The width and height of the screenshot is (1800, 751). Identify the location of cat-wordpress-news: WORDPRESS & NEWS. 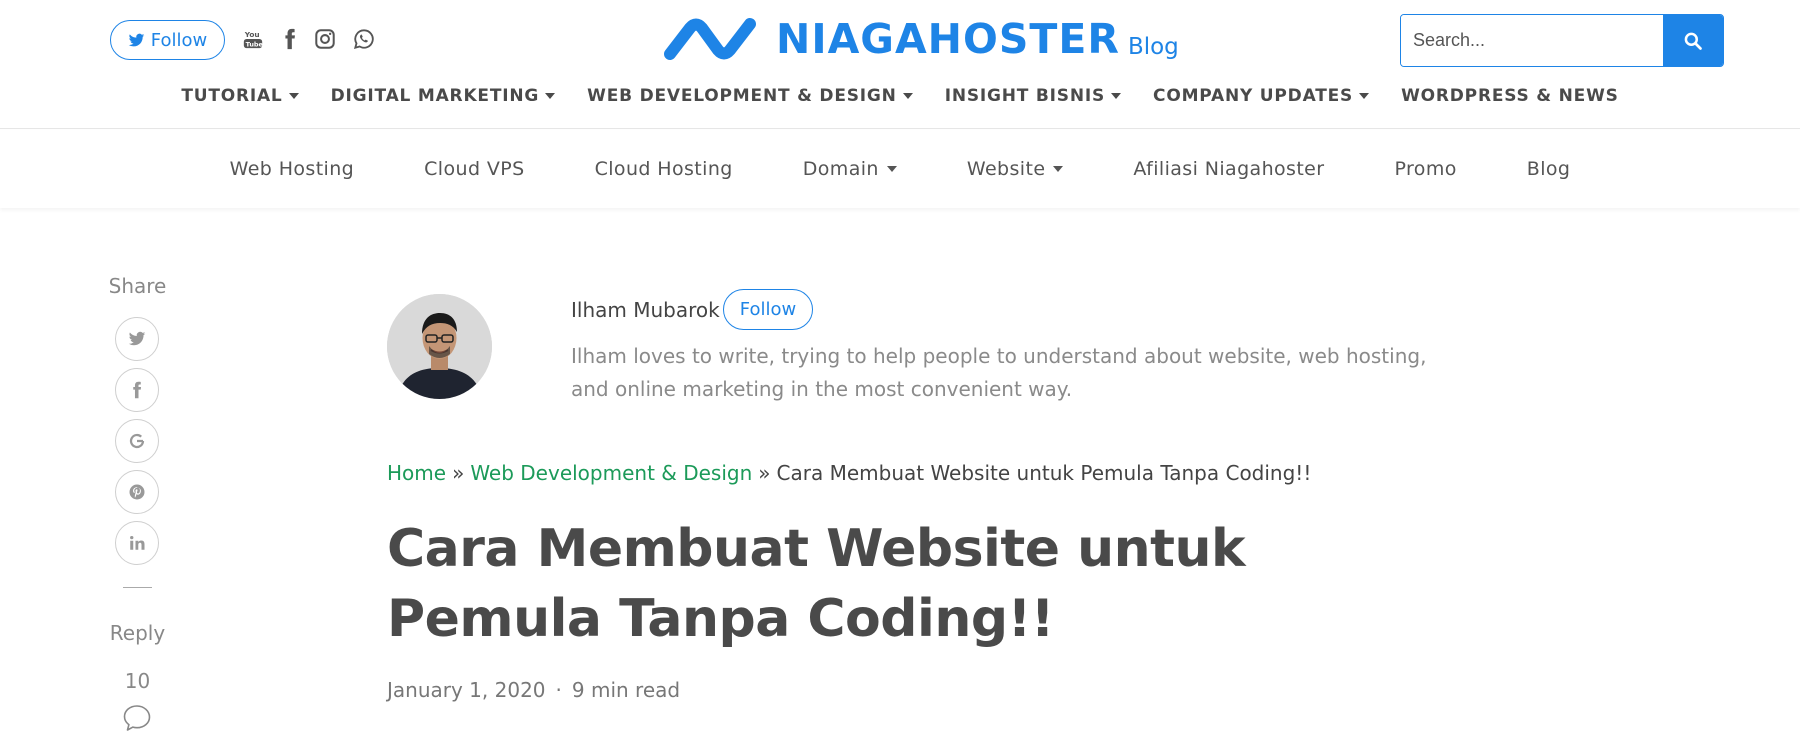
(1510, 96).